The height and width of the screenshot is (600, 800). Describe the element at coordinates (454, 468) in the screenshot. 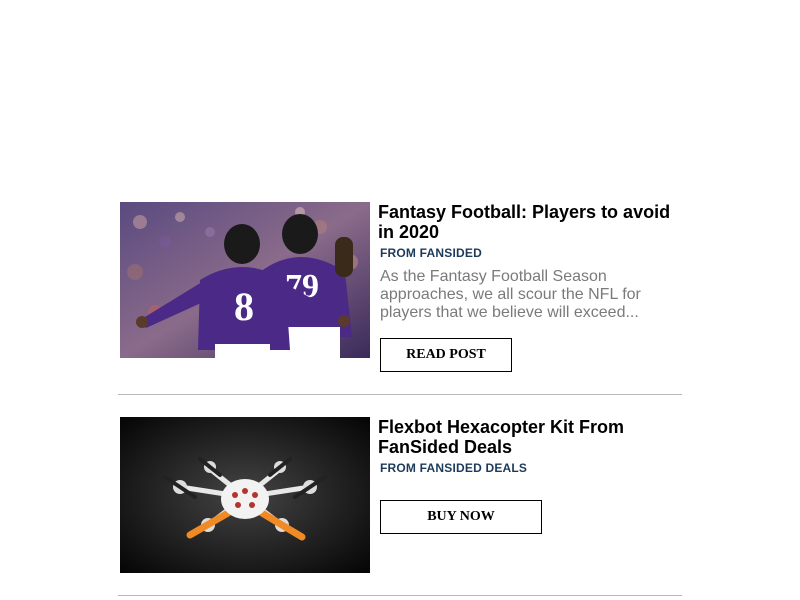

I see `article-source: FROM FANSIDED DEALS` at that location.